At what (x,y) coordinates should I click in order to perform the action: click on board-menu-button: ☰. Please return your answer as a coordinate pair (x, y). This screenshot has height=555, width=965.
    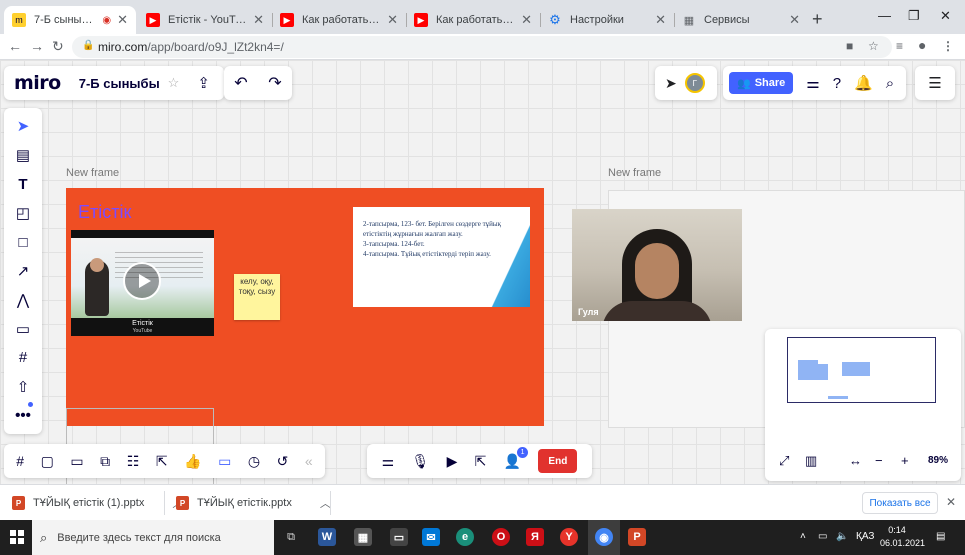
    Looking at the image, I should click on (935, 83).